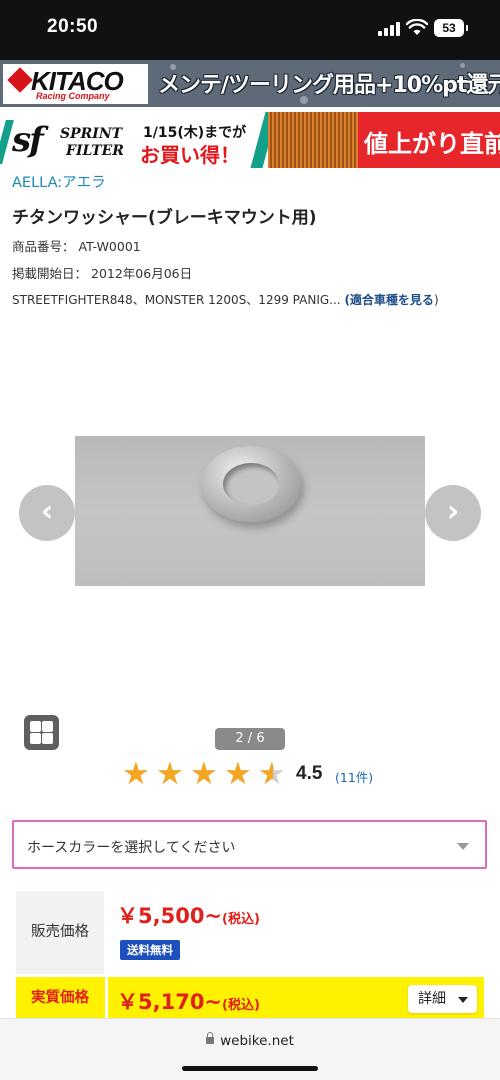  Describe the element at coordinates (190, 155) in the screenshot. I see `sprint-filter-deal: お買い得！` at that location.